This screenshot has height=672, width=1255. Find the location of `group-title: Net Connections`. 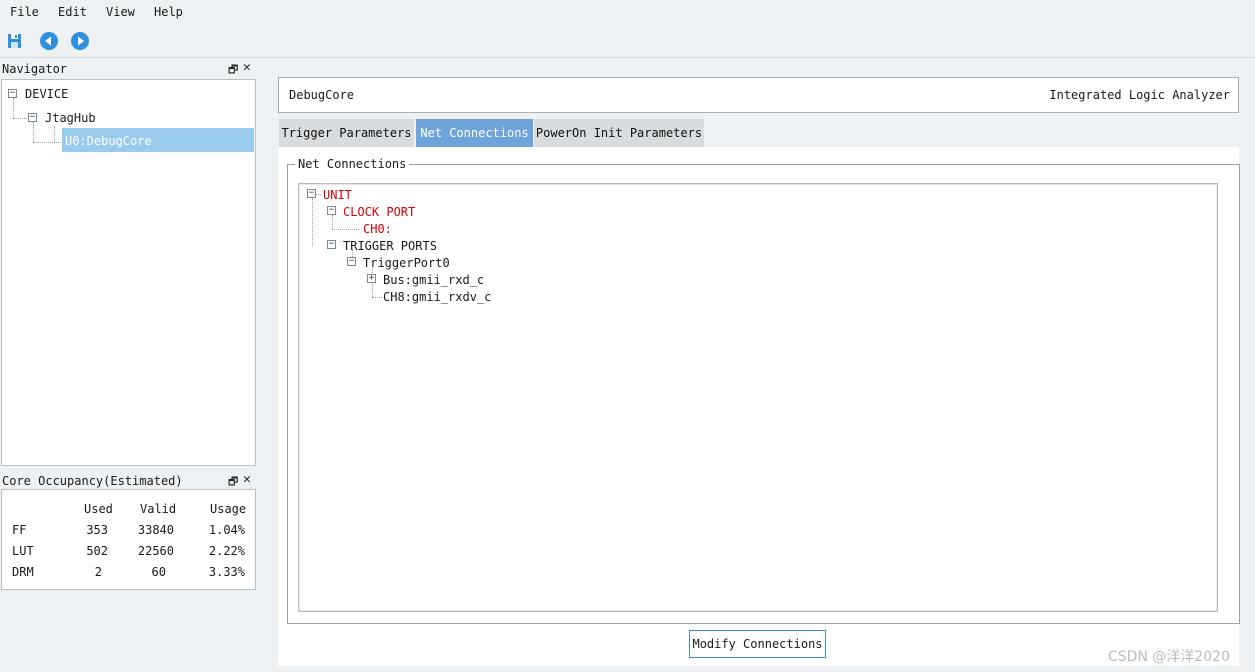

group-title: Net Connections is located at coordinates (352, 164).